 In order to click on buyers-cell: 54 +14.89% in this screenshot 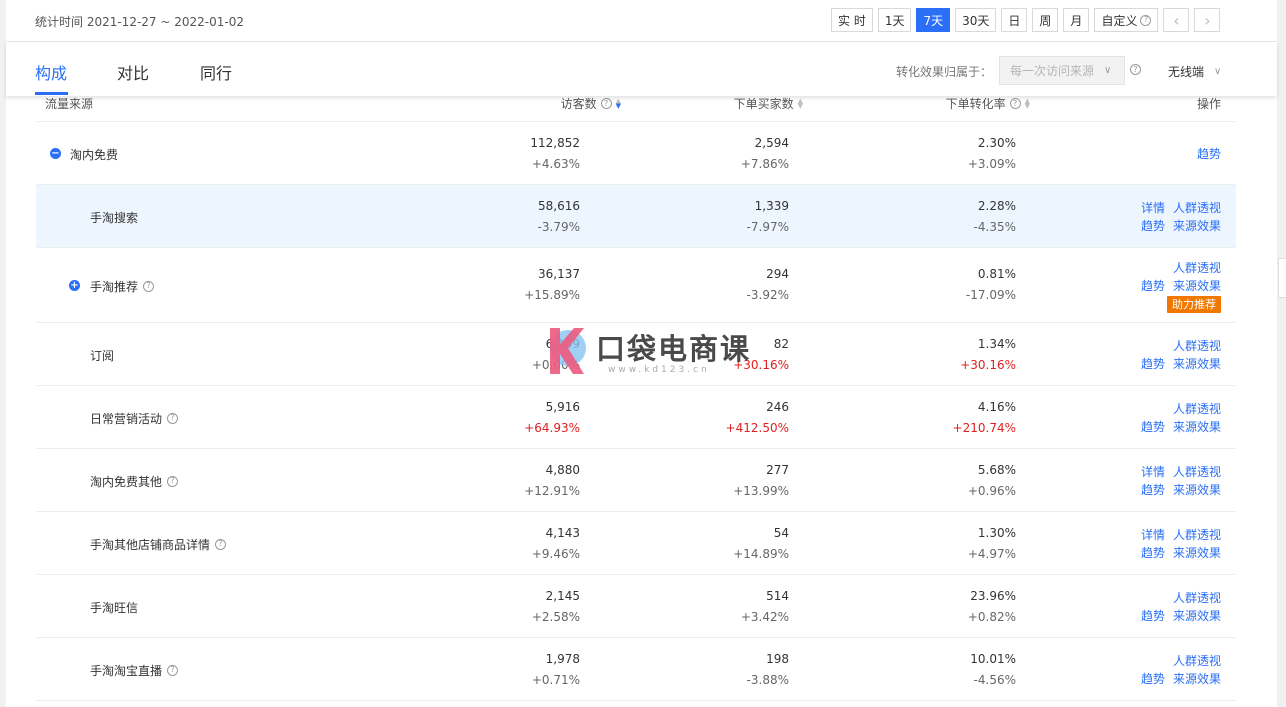, I will do `click(761, 544)`.